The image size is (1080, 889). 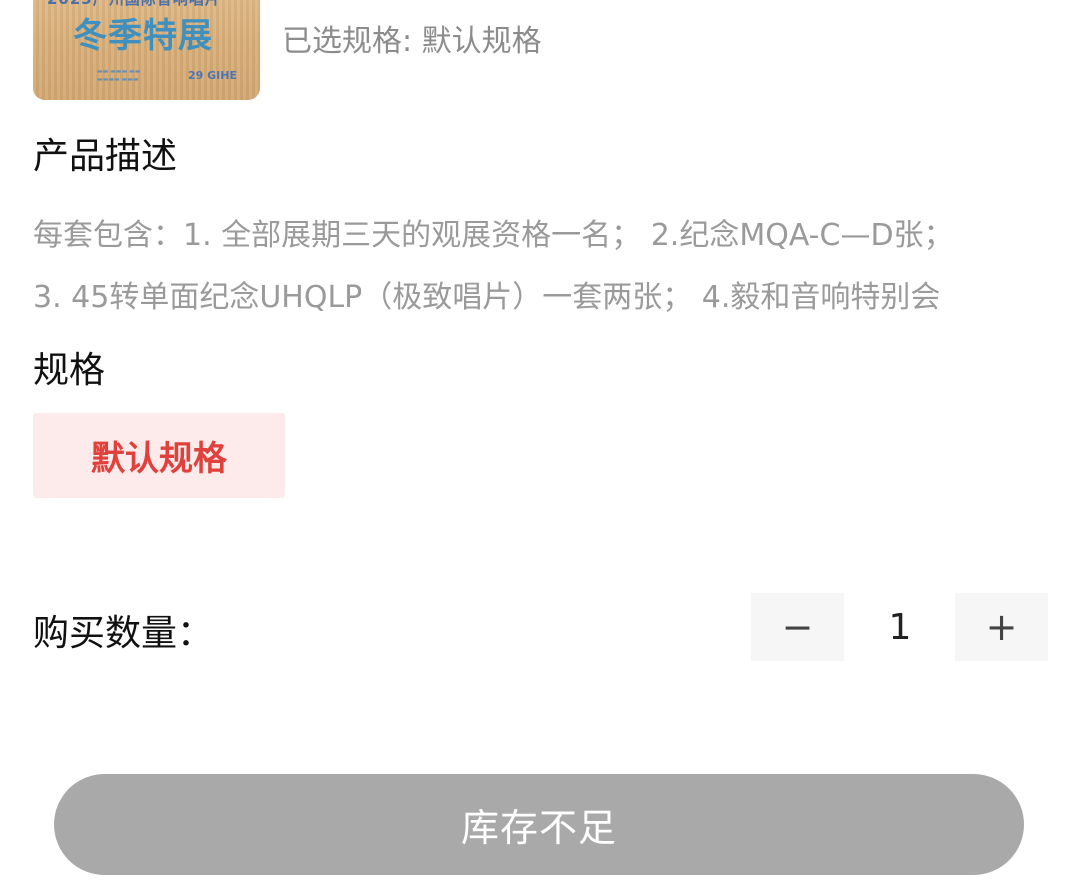 I want to click on thumbnail-fine-print: ▬▬ ▬▬▬ ▬▬ ▬▬▬▬ ▬▬▬, so click(x=119, y=75).